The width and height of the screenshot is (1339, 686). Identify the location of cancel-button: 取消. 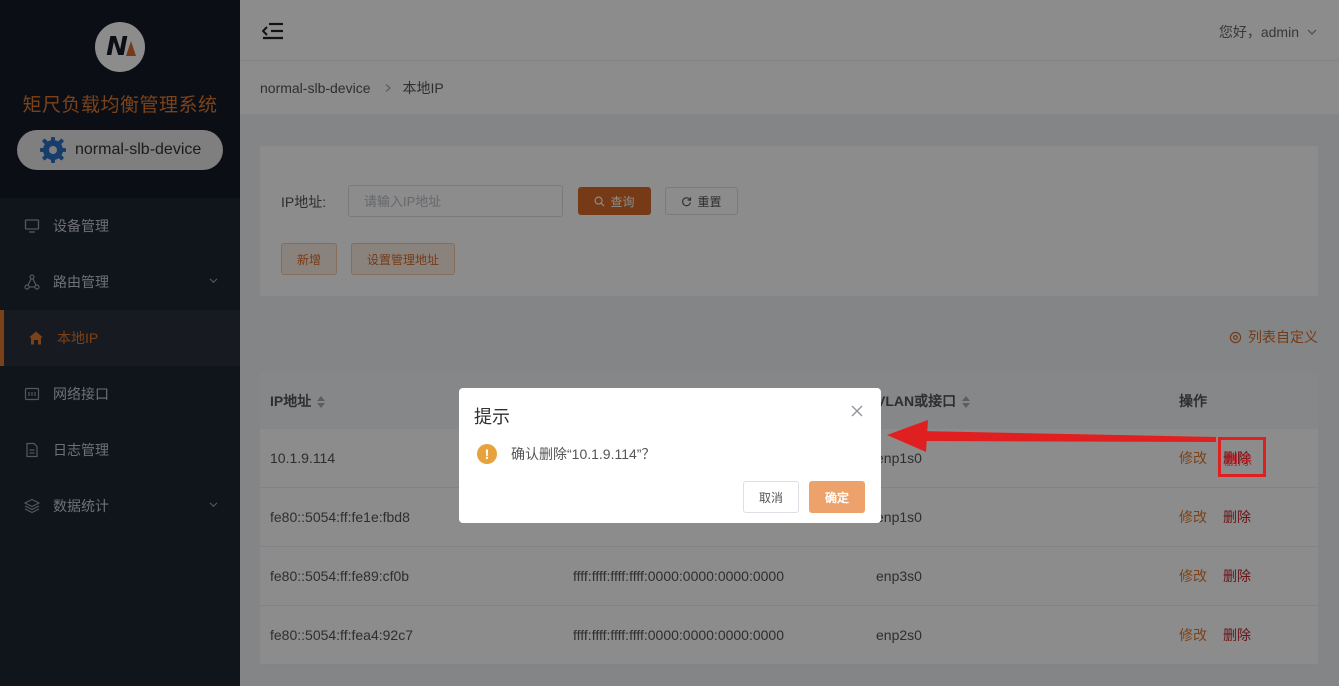
(771, 497).